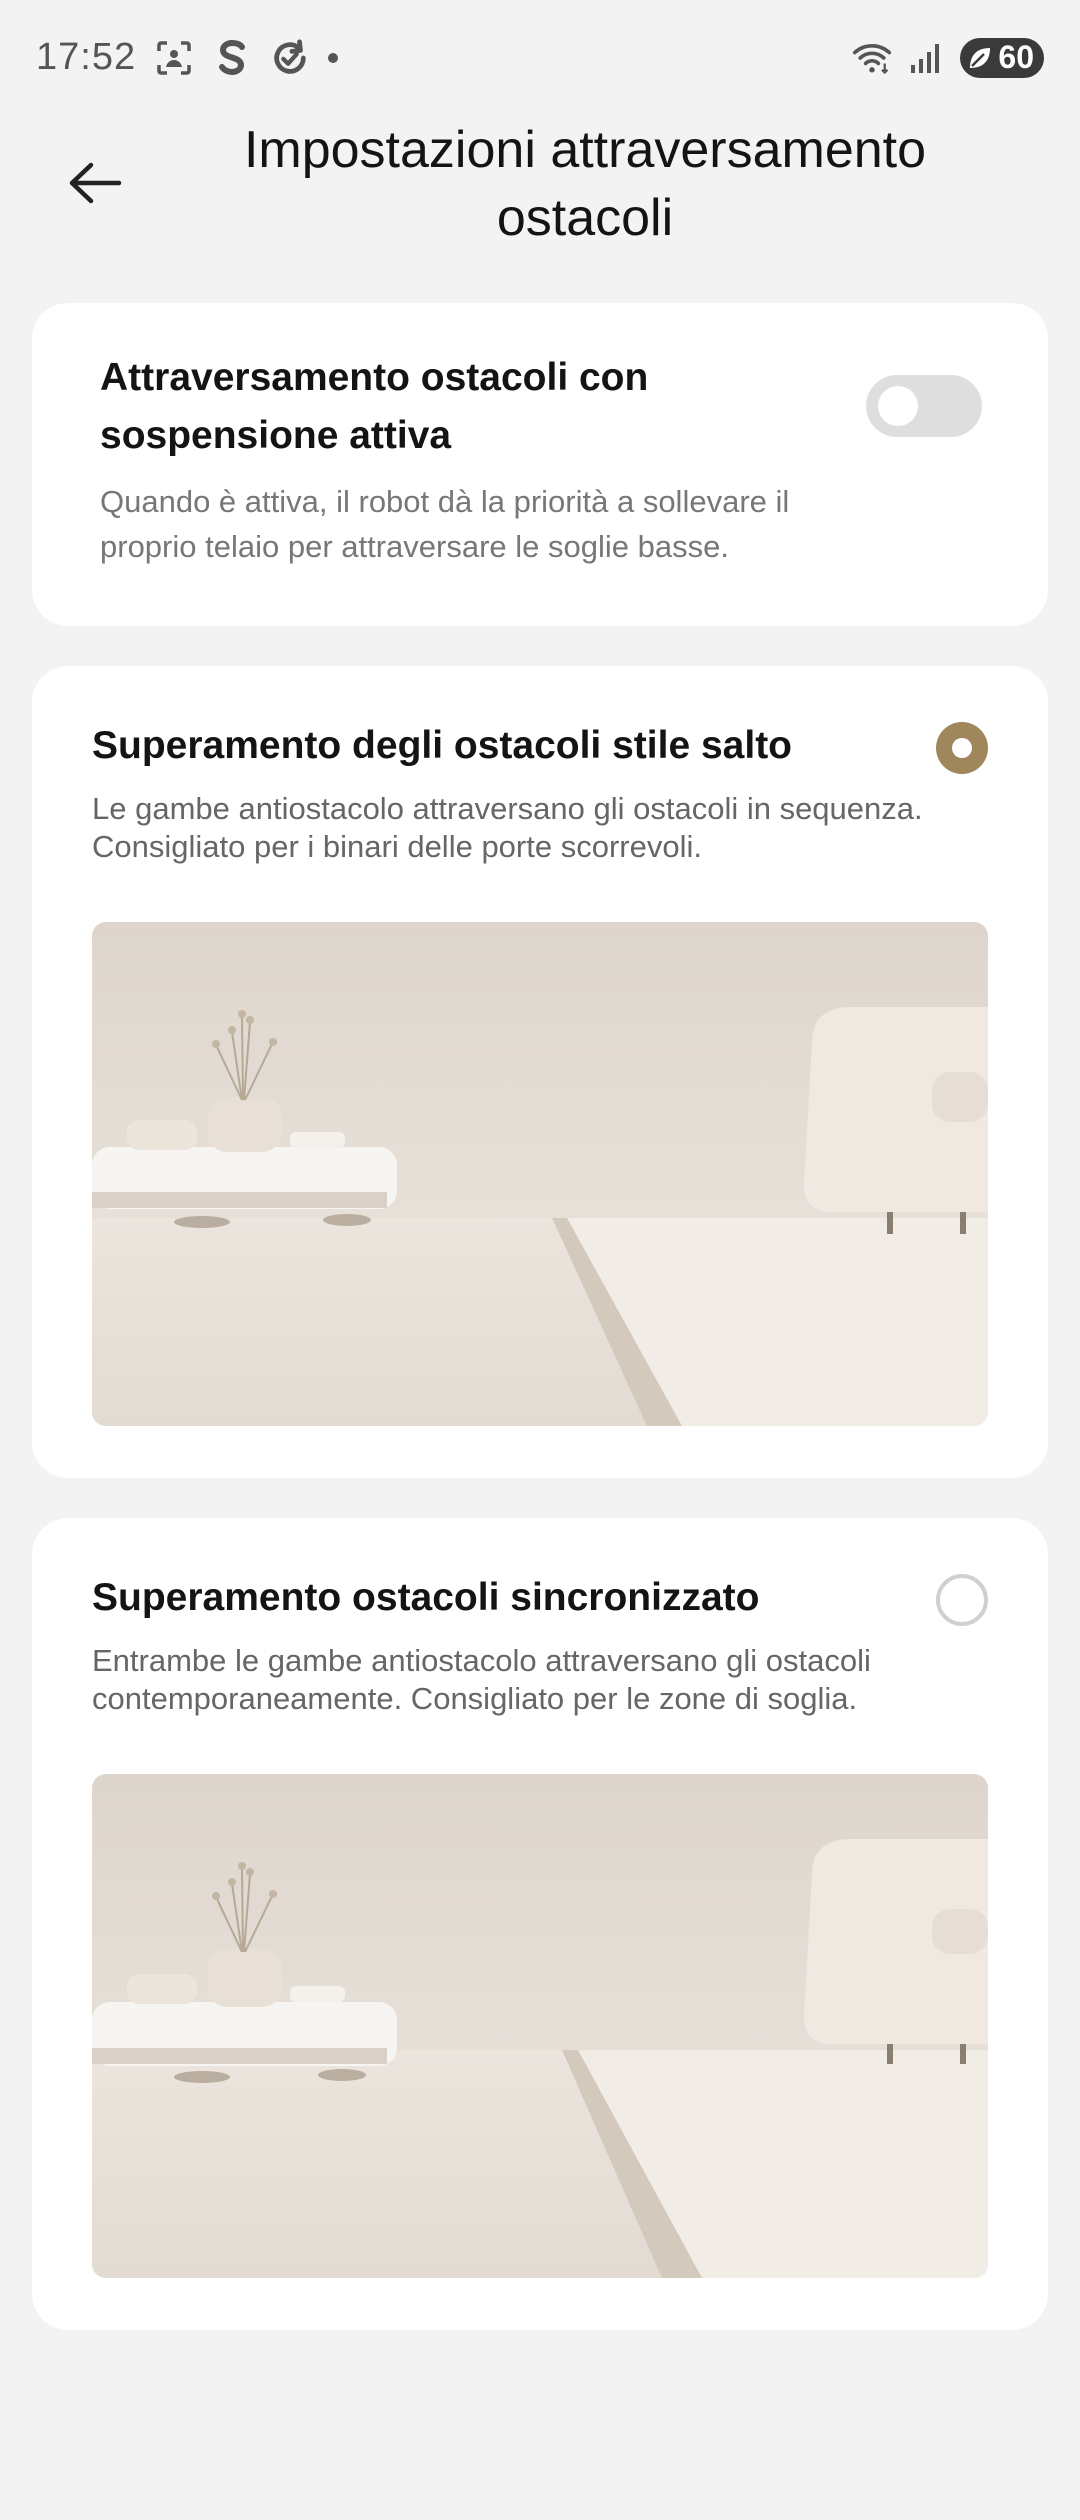 The width and height of the screenshot is (1080, 2520). I want to click on back-arrow-icon, so click(95, 183).